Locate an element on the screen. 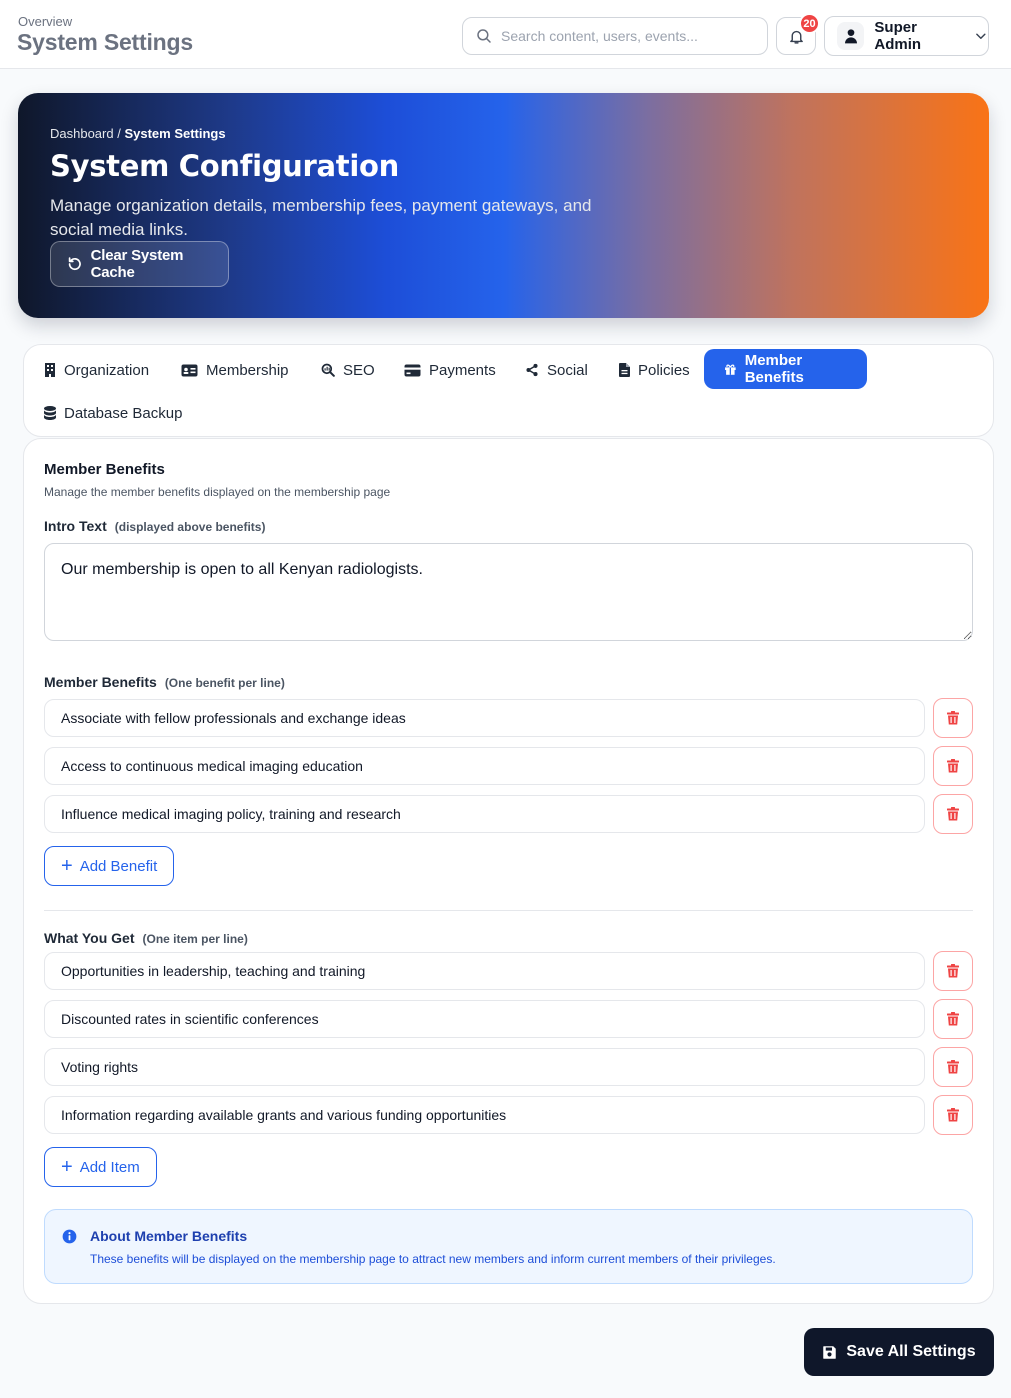  tab-label: Member Benefits is located at coordinates (774, 369).